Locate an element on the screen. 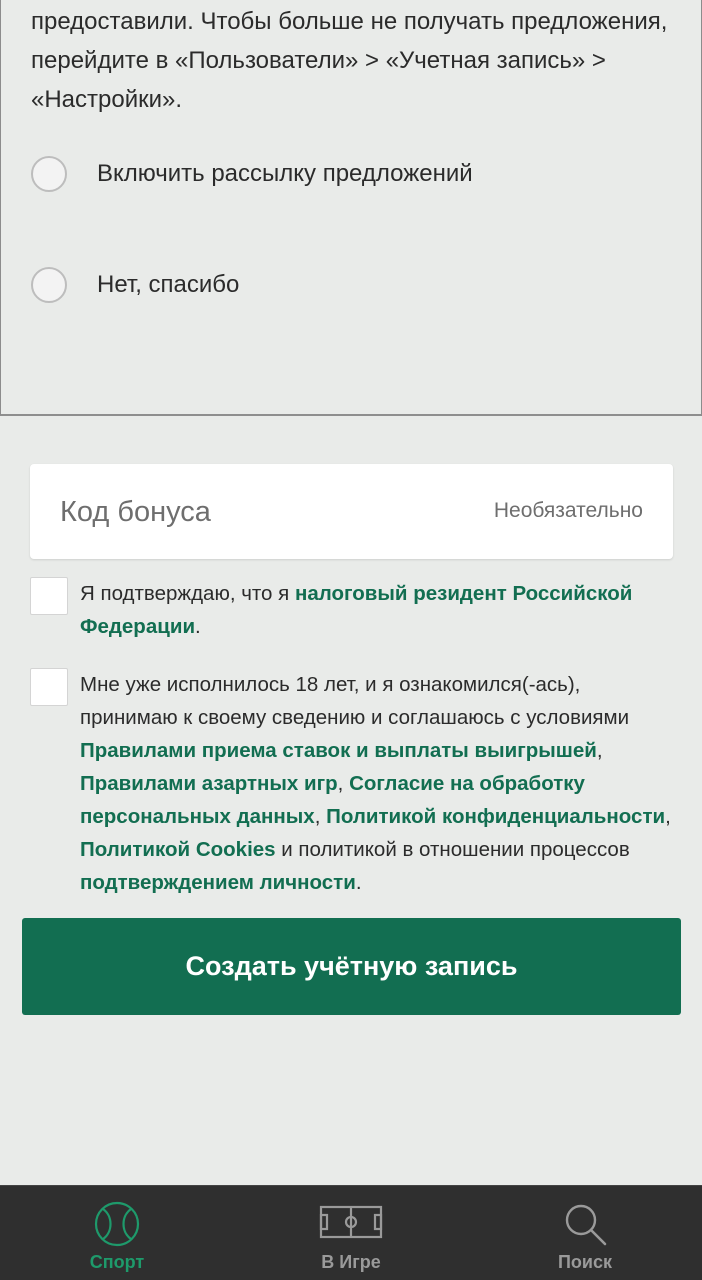 This screenshot has width=702, height=1280. age-terms-middle: и политикой в отношении процессов is located at coordinates (452, 849).